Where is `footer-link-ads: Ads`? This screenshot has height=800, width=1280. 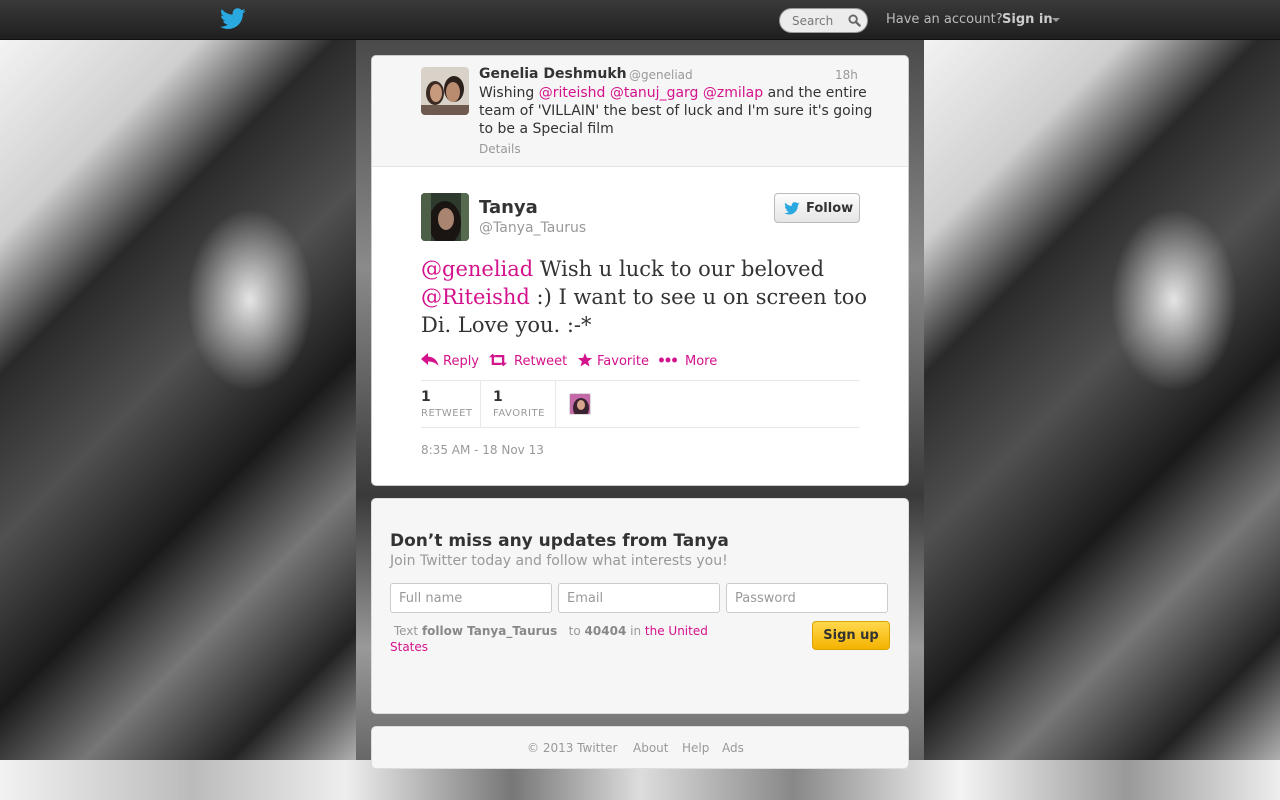 footer-link-ads: Ads is located at coordinates (733, 748).